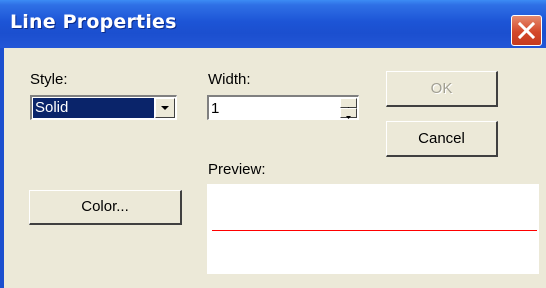 The width and height of the screenshot is (546, 288). I want to click on ok-button: OK, so click(442, 89).